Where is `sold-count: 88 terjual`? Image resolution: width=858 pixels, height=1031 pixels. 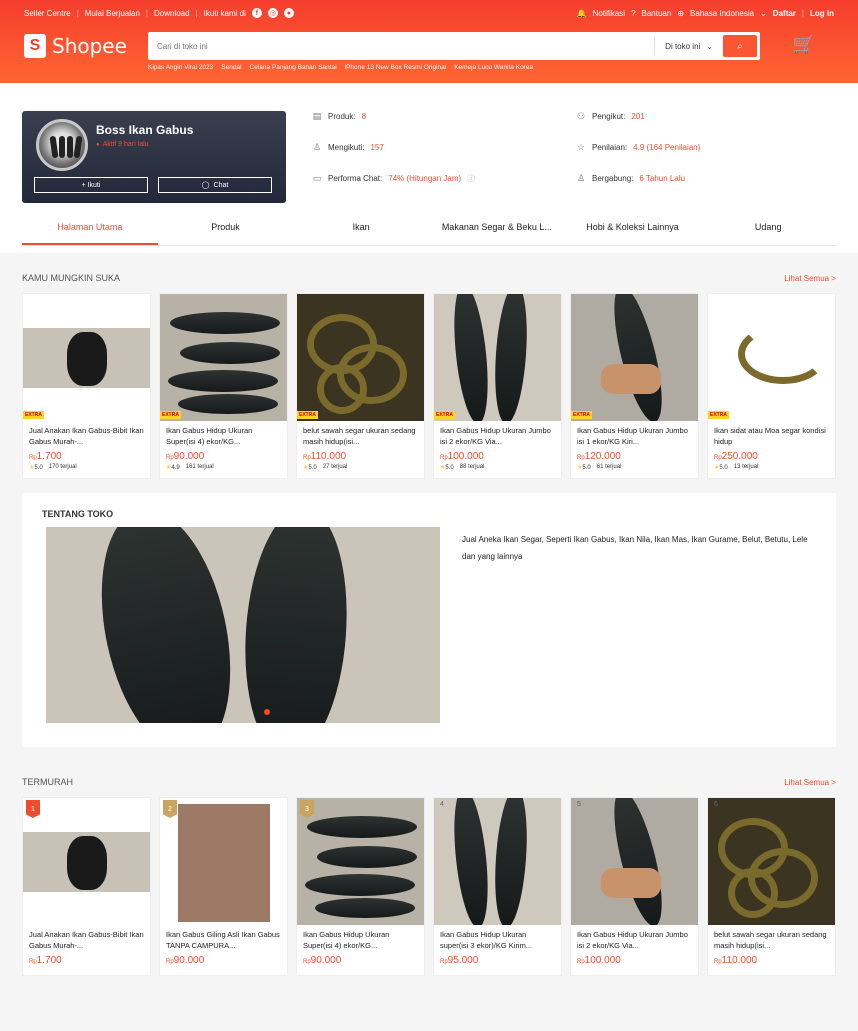
sold-count: 88 terjual is located at coordinates (472, 467).